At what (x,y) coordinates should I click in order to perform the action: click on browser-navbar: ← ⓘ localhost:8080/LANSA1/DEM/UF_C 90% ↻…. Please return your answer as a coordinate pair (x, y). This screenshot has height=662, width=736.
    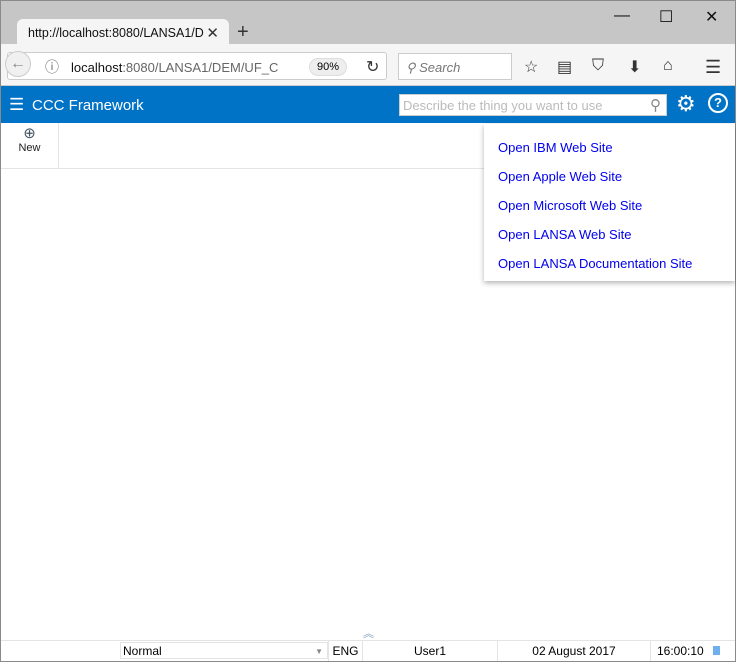
    Looking at the image, I should click on (368, 65).